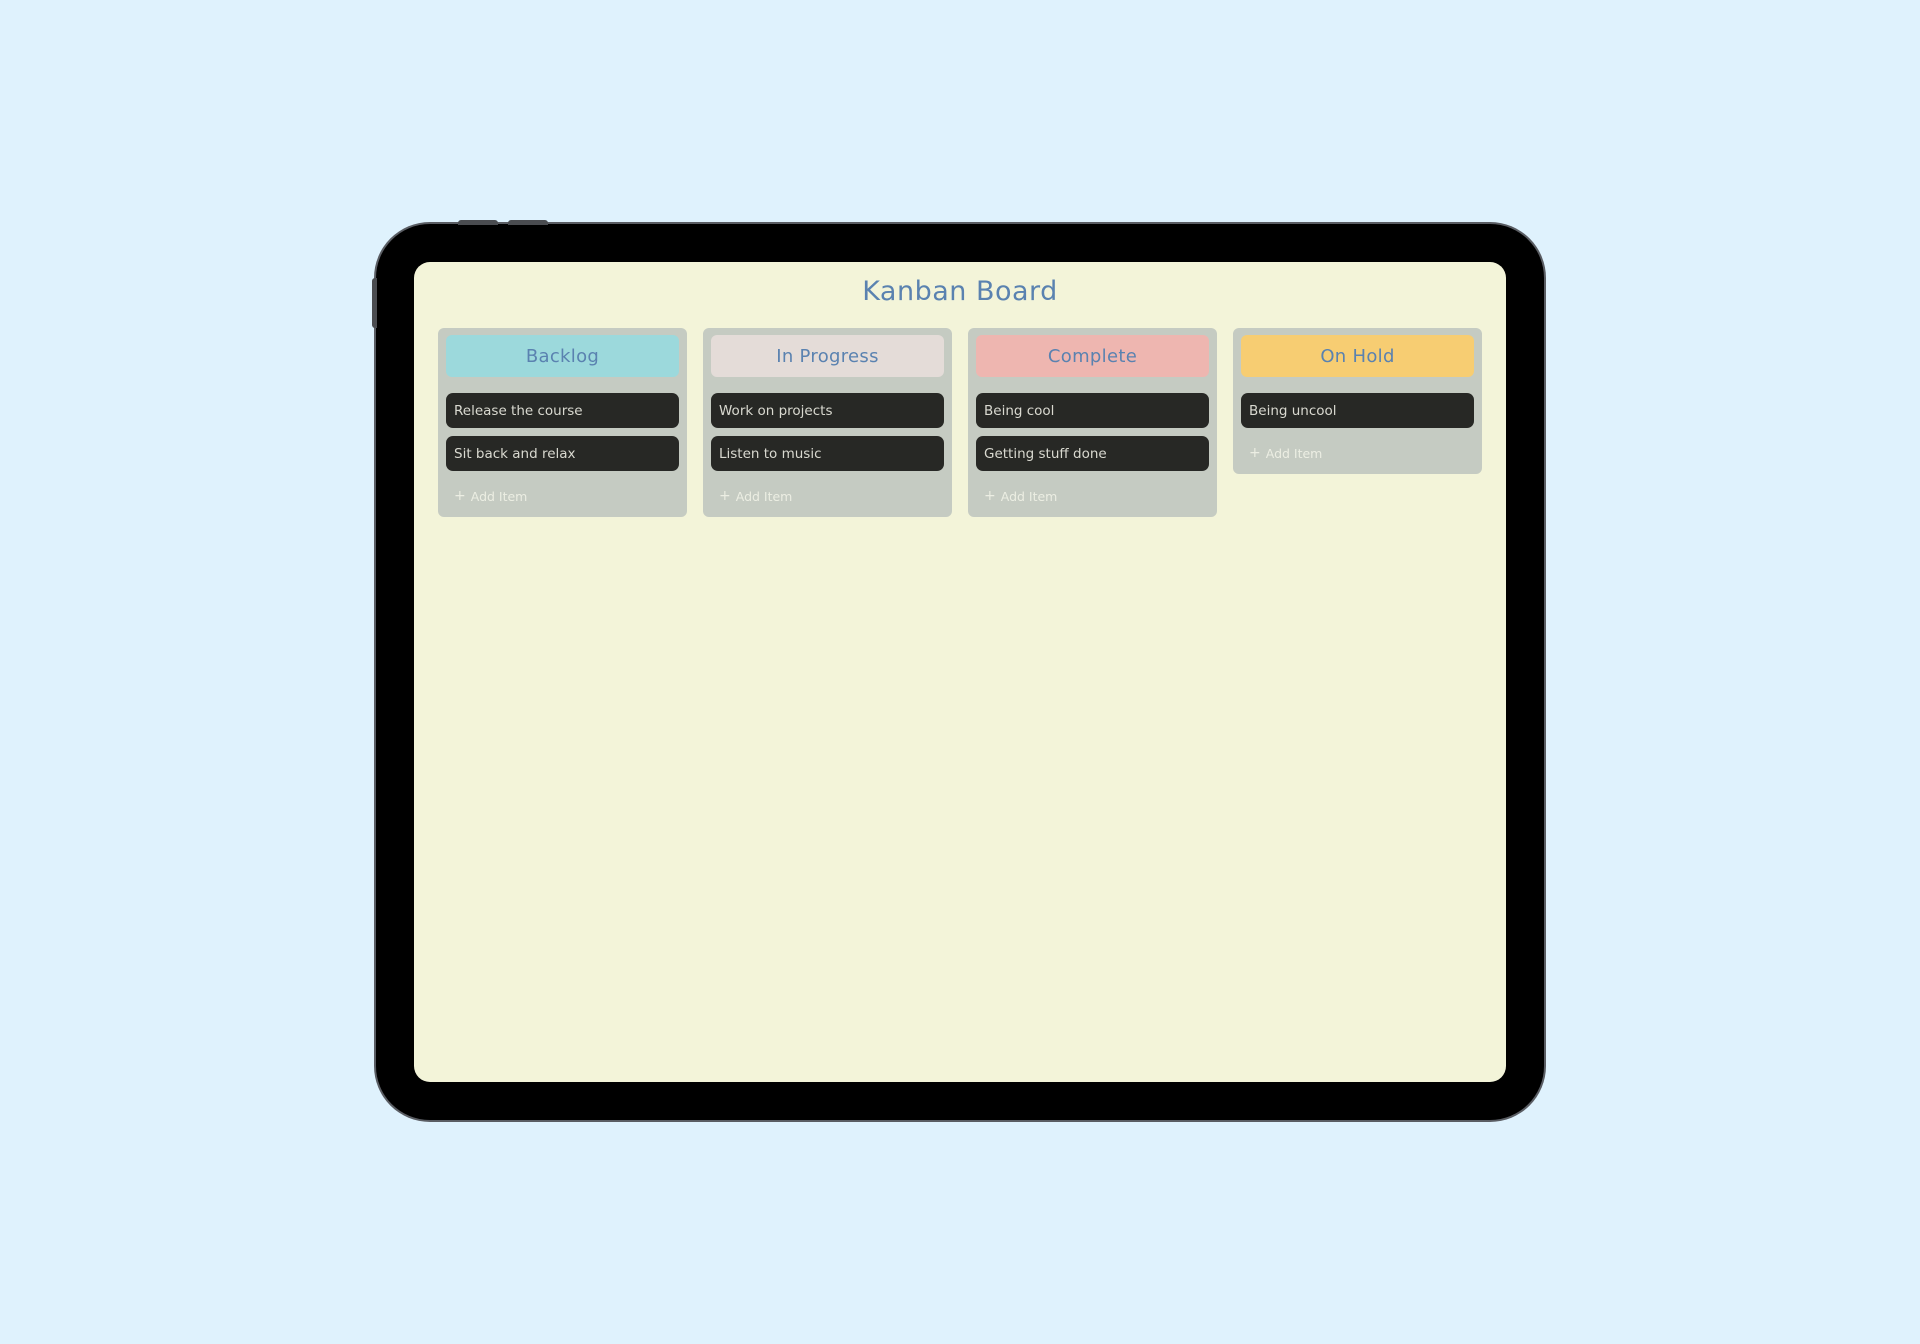 The width and height of the screenshot is (1920, 1344). I want to click on column-header: Complete, so click(1092, 356).